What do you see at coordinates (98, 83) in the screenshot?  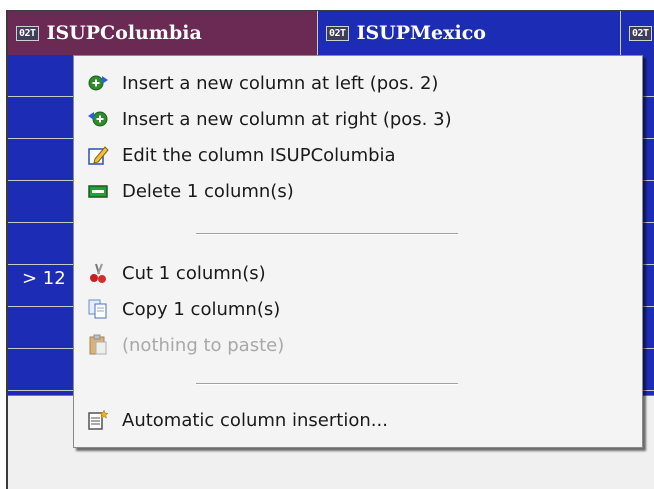 I see `insert-column-left-icon` at bounding box center [98, 83].